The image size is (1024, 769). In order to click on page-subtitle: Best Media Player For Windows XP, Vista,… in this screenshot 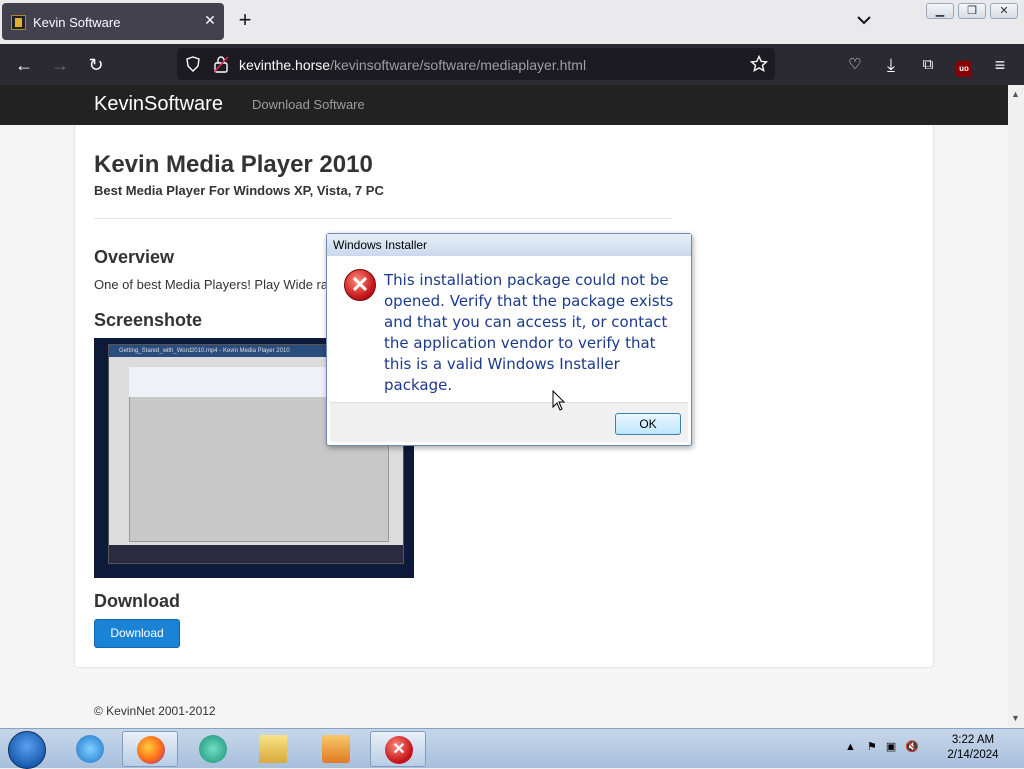, I will do `click(239, 190)`.